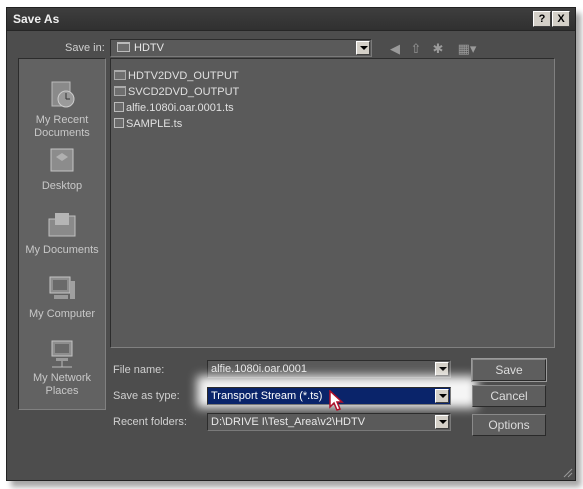  I want to click on desktop-icon, so click(62, 161).